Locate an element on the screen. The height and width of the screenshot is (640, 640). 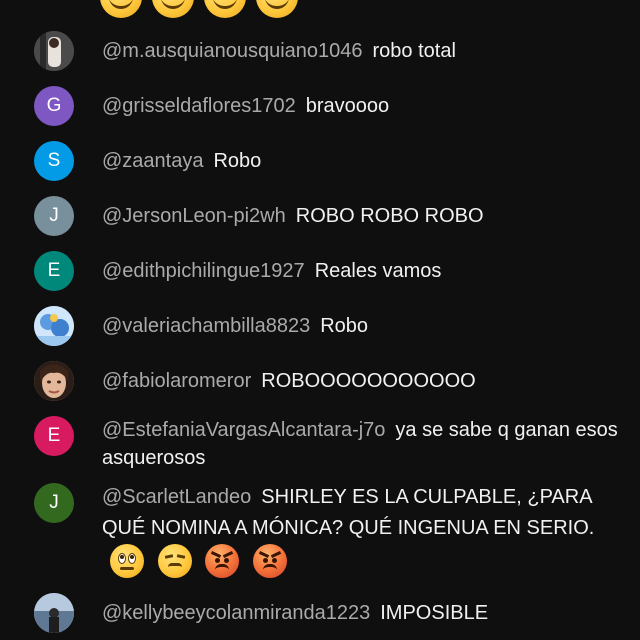
message-author: @EstefaniaVargasAlcantara-j7o is located at coordinates (243, 430).